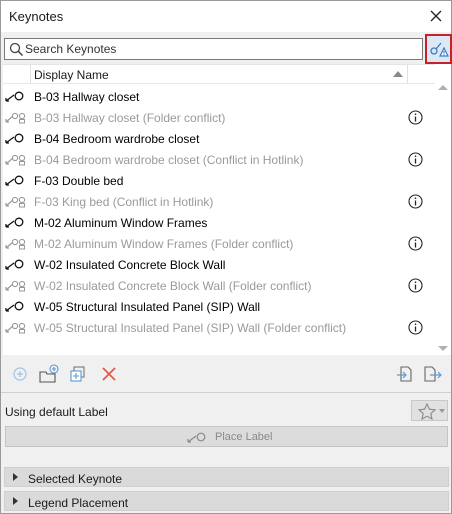 The width and height of the screenshot is (452, 514). Describe the element at coordinates (109, 374) in the screenshot. I see `delete-icon` at that location.